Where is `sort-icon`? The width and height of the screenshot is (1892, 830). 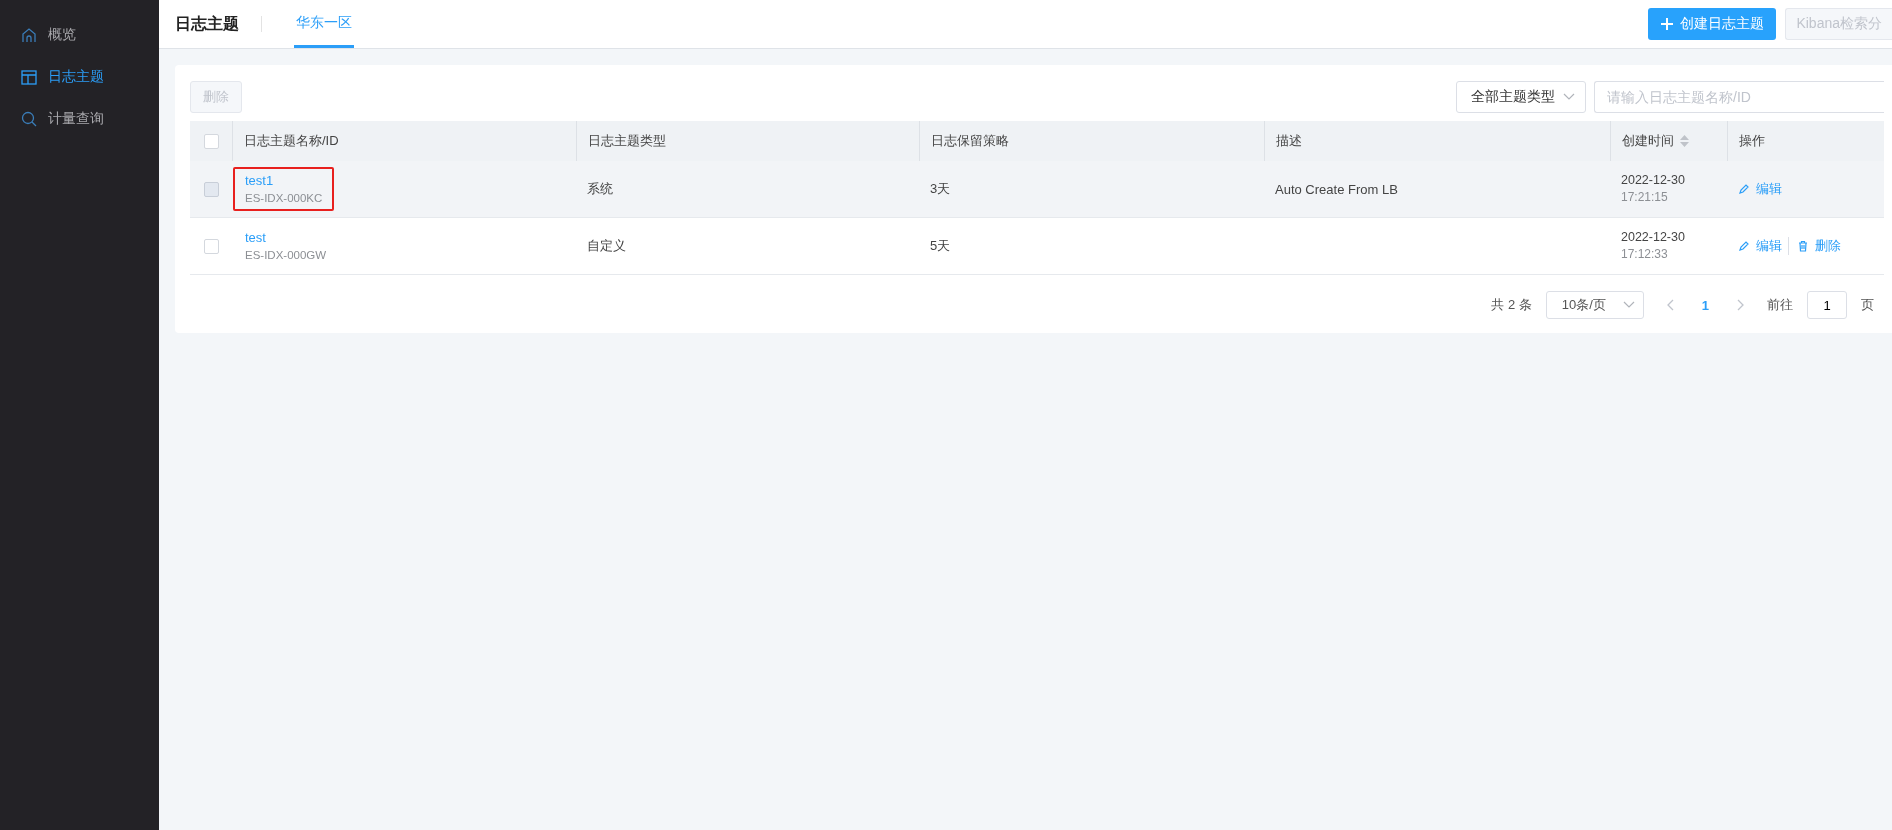
sort-icon is located at coordinates (1684, 141).